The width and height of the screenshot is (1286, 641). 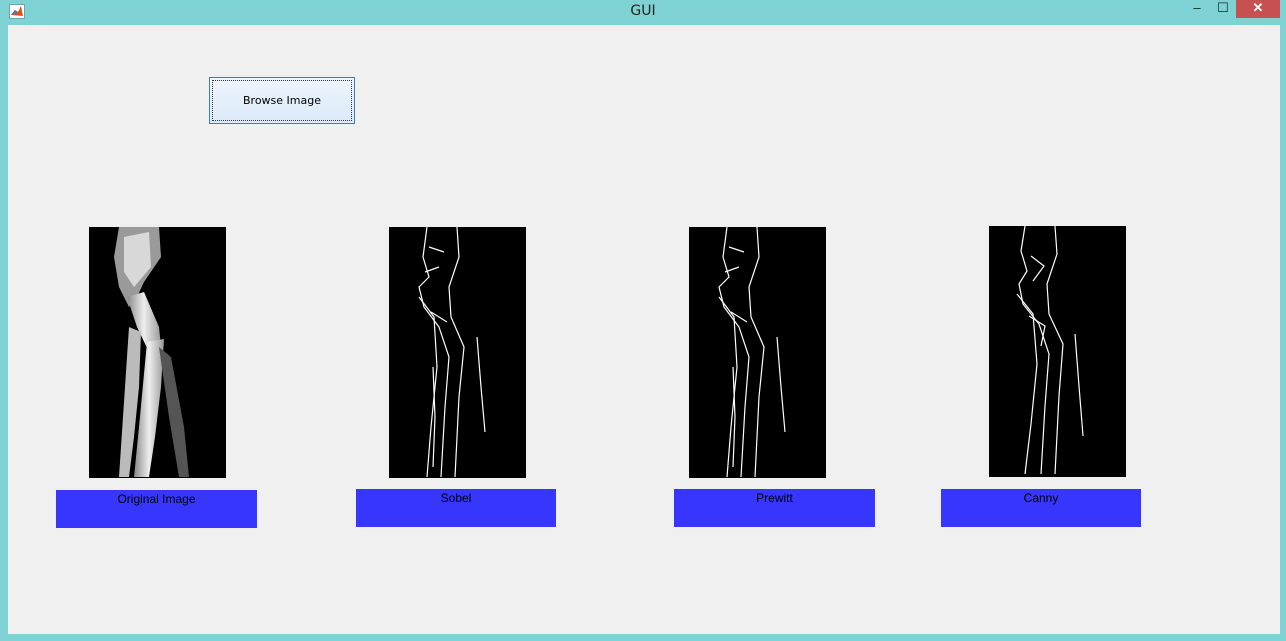 What do you see at coordinates (774, 508) in the screenshot?
I see `prewitt-label: Prewitt` at bounding box center [774, 508].